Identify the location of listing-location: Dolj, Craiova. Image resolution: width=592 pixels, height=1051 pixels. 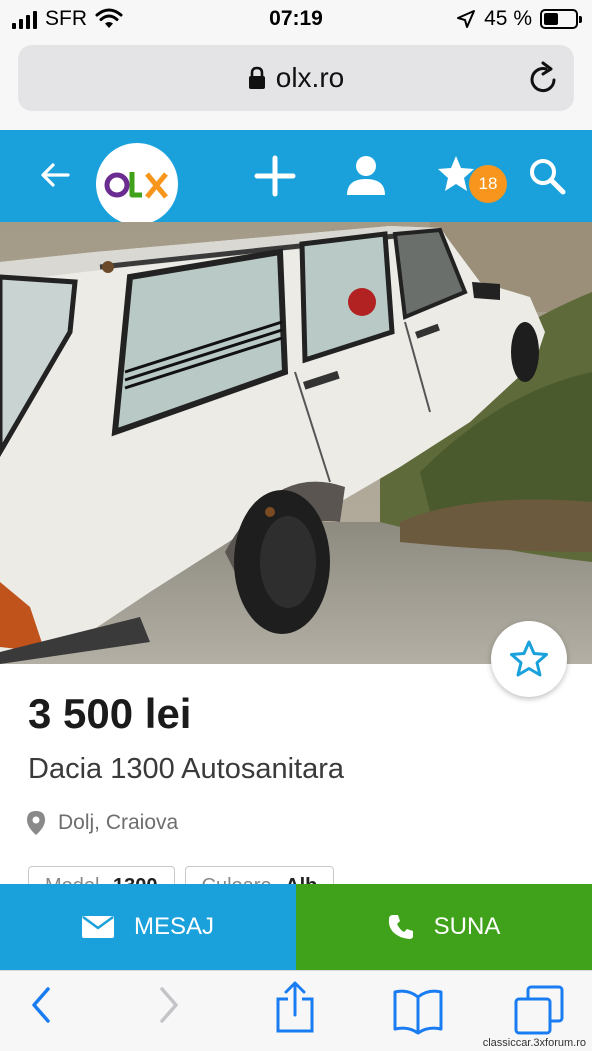
(102, 823).